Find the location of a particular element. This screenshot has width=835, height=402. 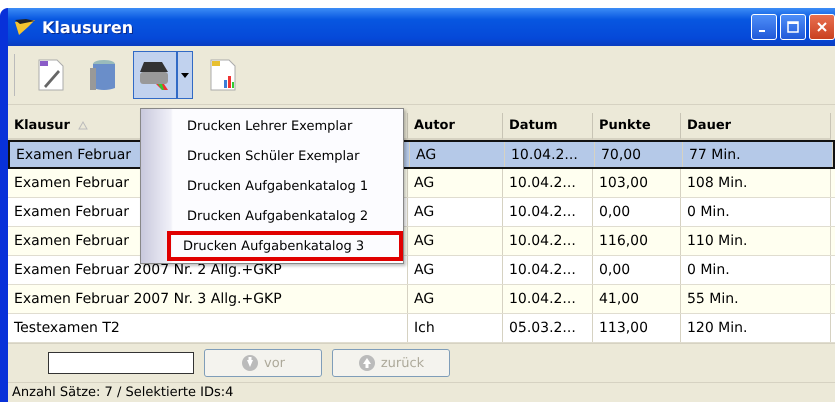

table-cell: 120 Min. is located at coordinates (717, 328).